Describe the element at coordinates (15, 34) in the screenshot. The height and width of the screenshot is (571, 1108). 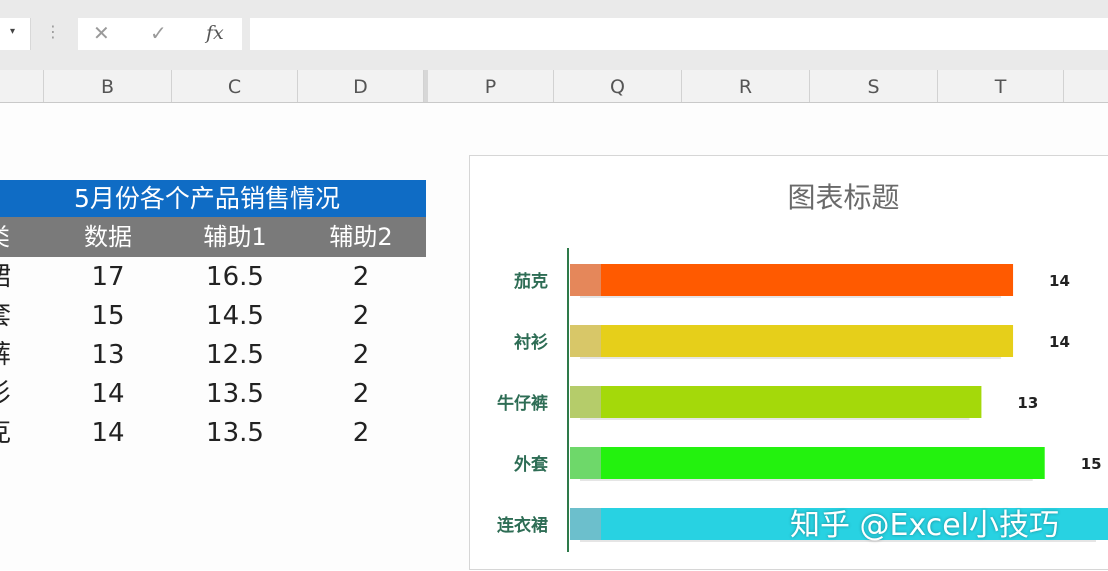
I see `name-box: ▾` at that location.